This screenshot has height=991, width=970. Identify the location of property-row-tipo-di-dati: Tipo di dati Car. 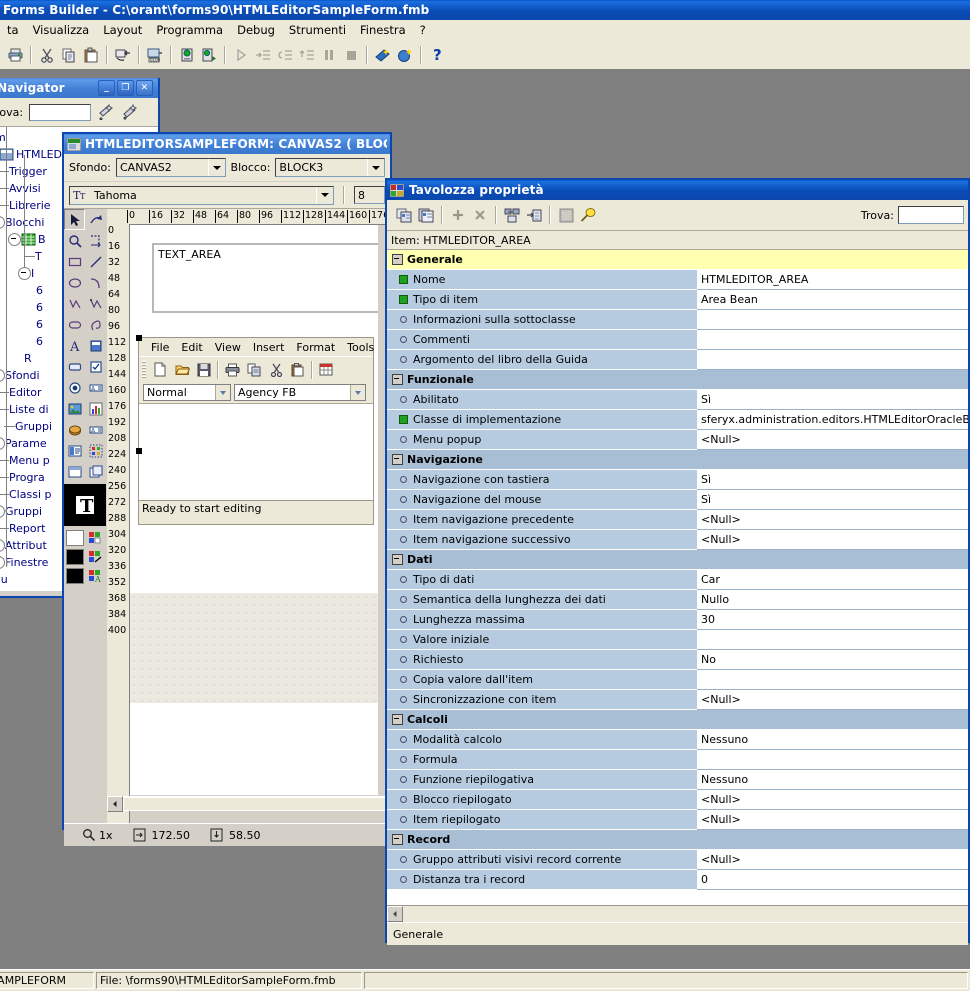
(677, 580).